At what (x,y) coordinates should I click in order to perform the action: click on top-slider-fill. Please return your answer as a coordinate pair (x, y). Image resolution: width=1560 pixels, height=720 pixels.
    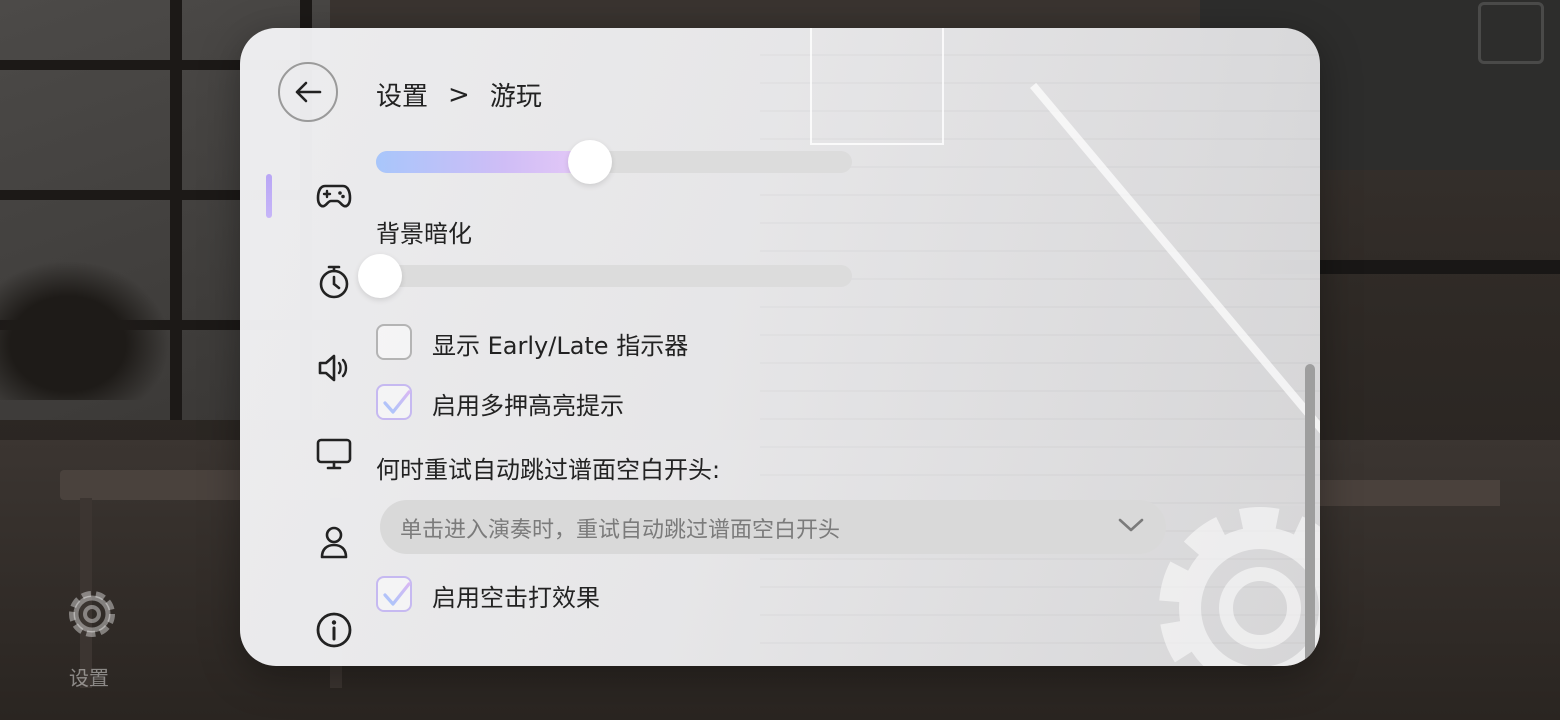
    Looking at the image, I should click on (483, 162).